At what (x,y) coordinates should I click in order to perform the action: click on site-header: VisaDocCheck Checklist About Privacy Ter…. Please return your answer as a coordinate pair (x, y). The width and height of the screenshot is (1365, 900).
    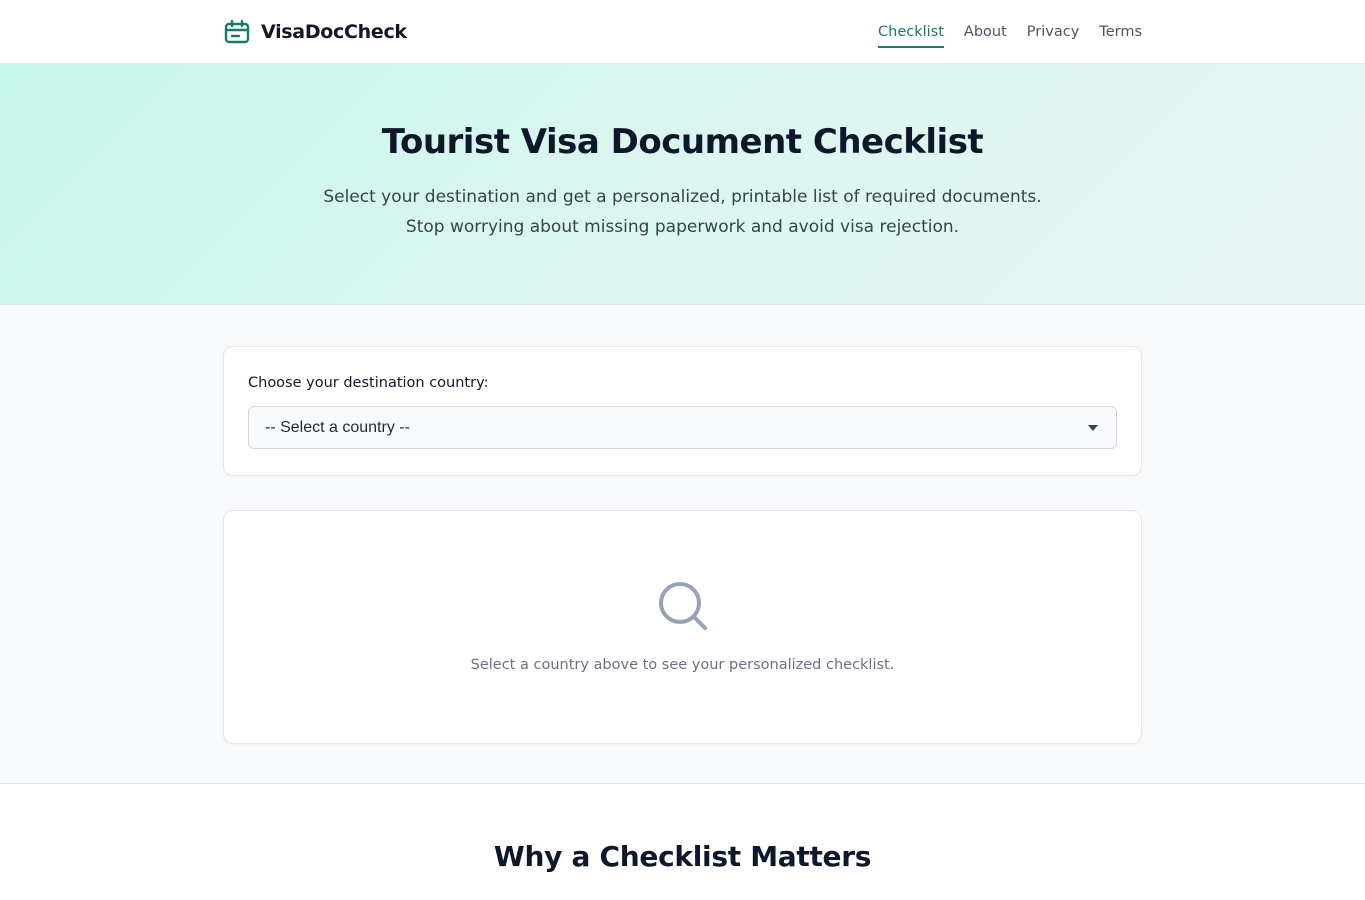
    Looking at the image, I should click on (682, 32).